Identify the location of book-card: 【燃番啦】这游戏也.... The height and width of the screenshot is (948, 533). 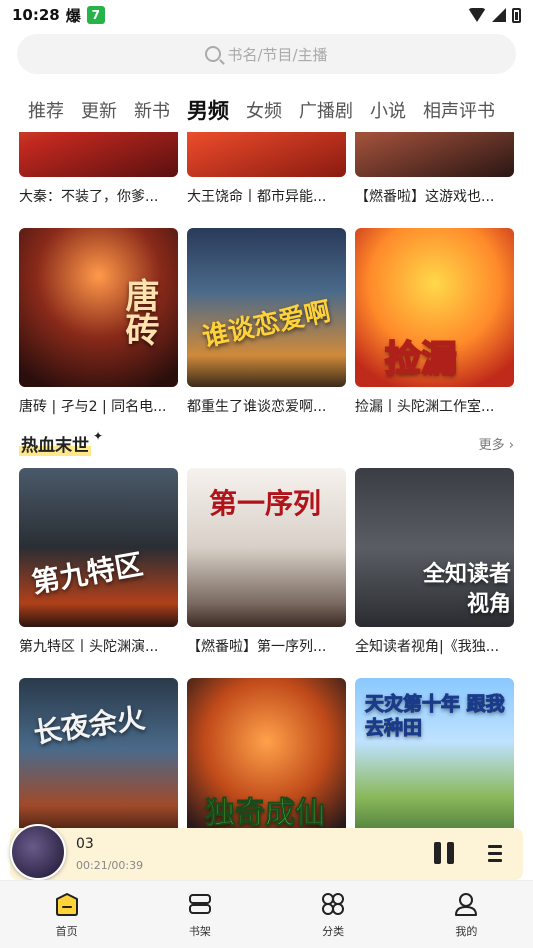
(434, 169).